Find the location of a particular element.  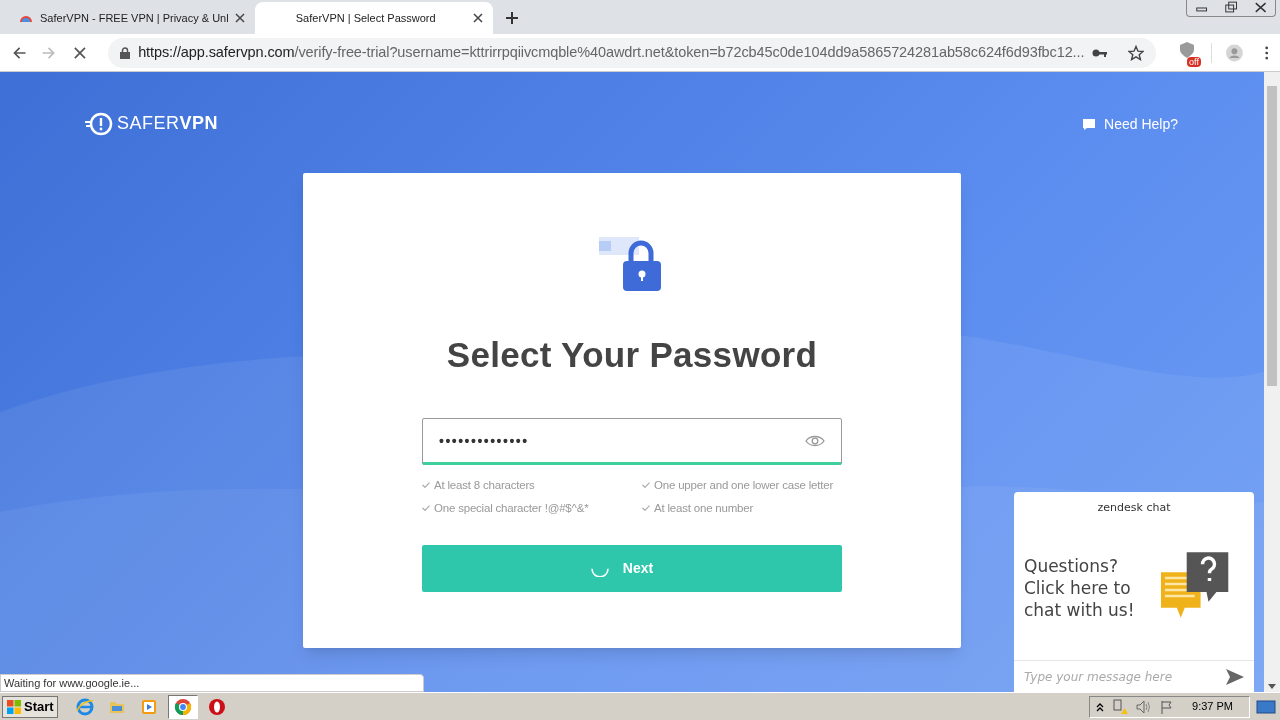

lock-icon is located at coordinates (125, 52).